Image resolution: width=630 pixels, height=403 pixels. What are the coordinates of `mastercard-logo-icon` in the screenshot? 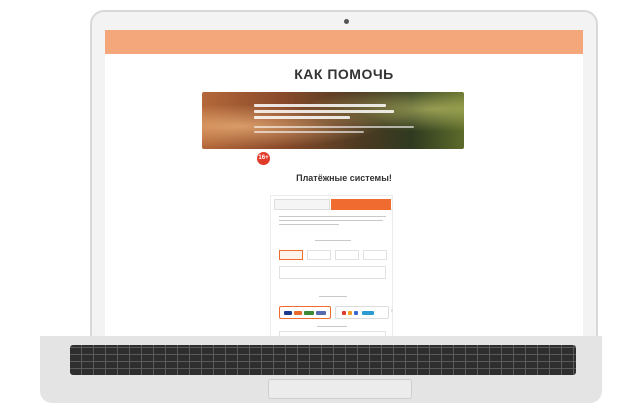 It's located at (298, 313).